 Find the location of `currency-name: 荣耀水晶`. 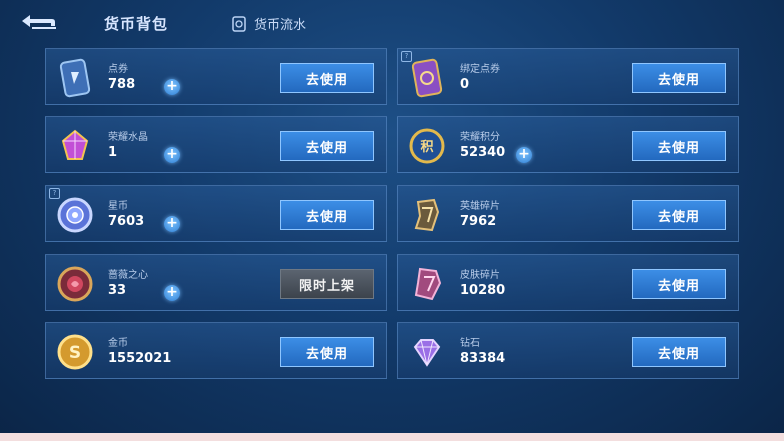

currency-name: 荣耀水晶 is located at coordinates (128, 137).